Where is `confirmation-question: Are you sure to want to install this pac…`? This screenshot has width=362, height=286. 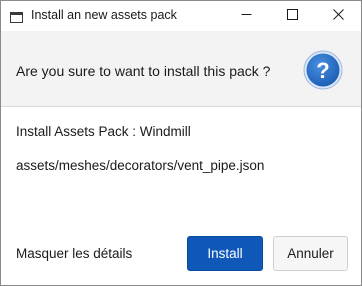 confirmation-question: Are you sure to want to install this pac… is located at coordinates (143, 71).